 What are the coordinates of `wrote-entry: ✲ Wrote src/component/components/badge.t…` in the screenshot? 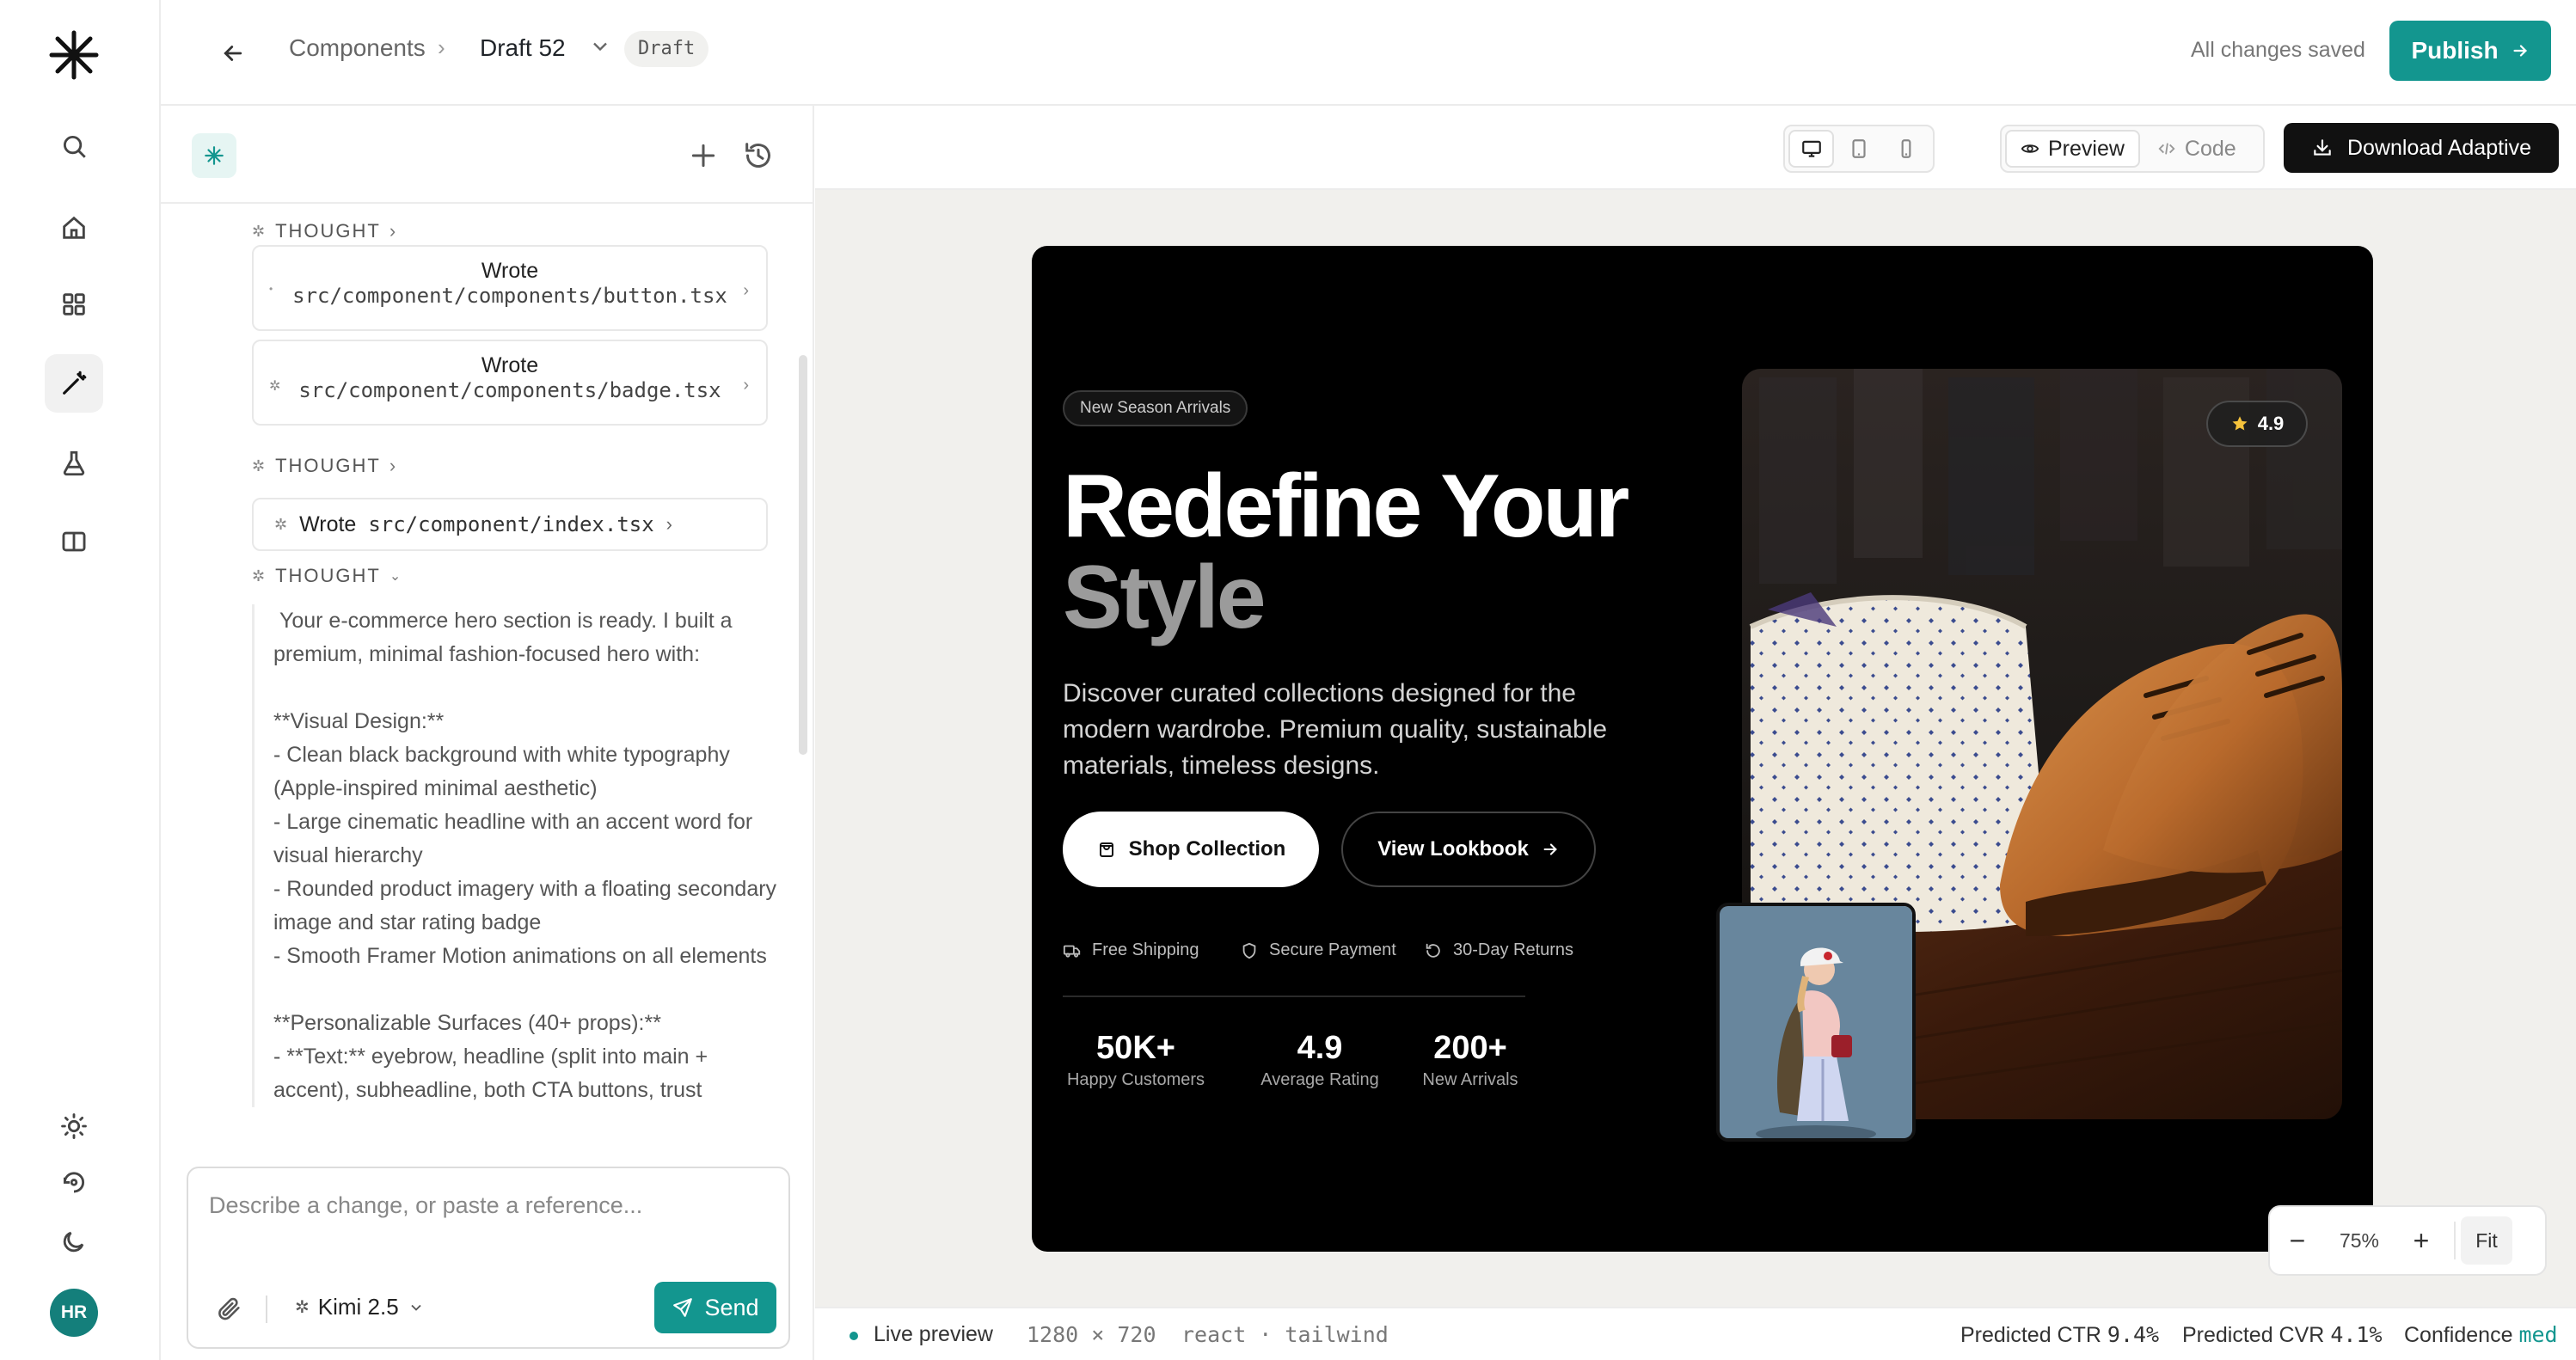 It's located at (510, 383).